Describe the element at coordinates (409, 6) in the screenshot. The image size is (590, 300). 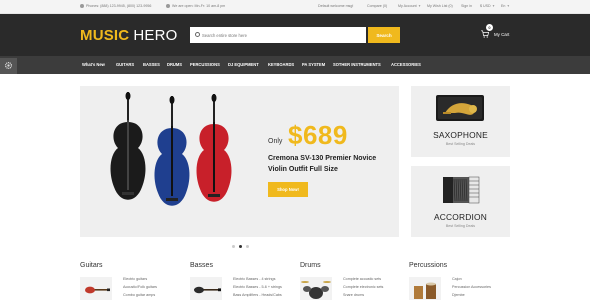
I see `account-menu: My Account ▾` at that location.